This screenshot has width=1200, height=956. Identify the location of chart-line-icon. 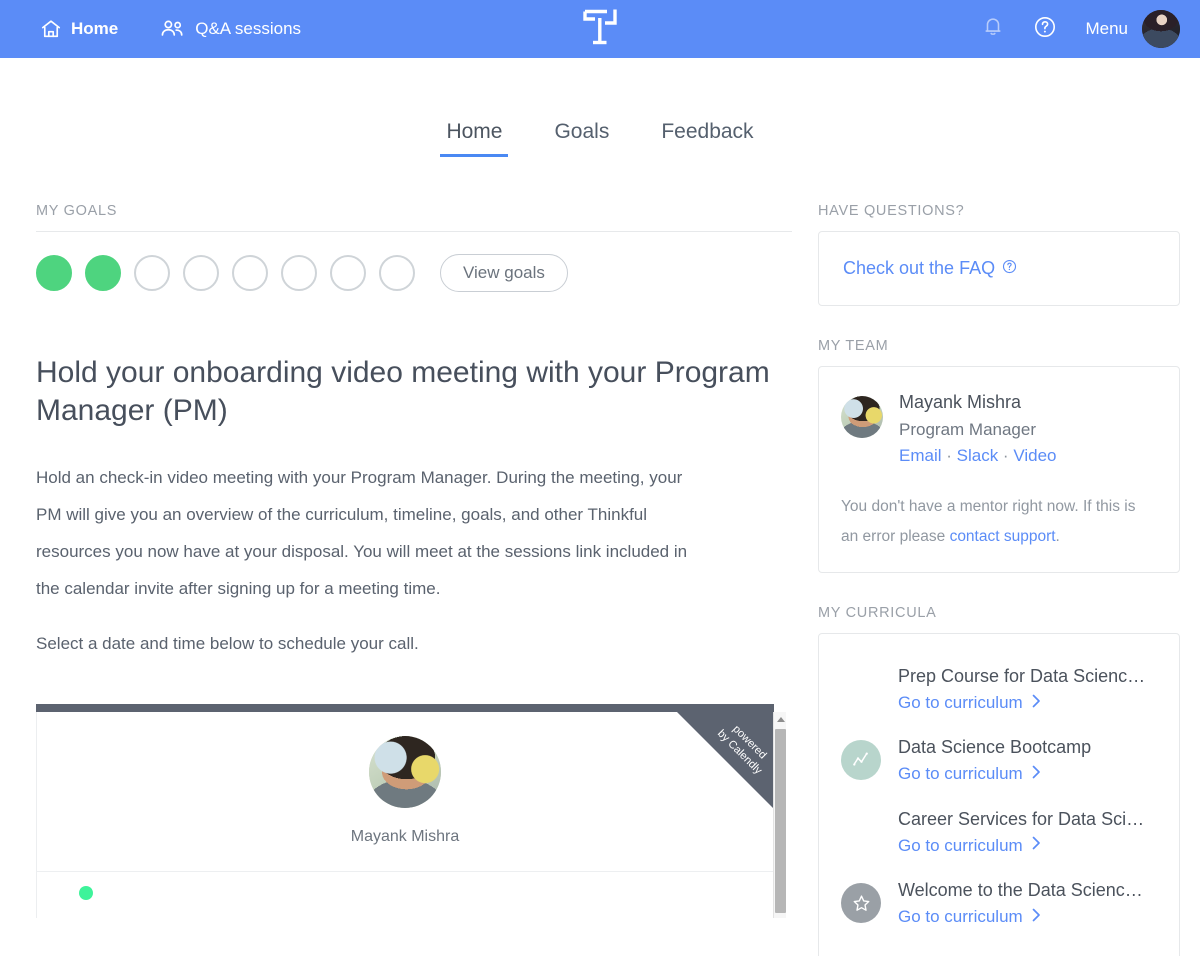
(861, 760).